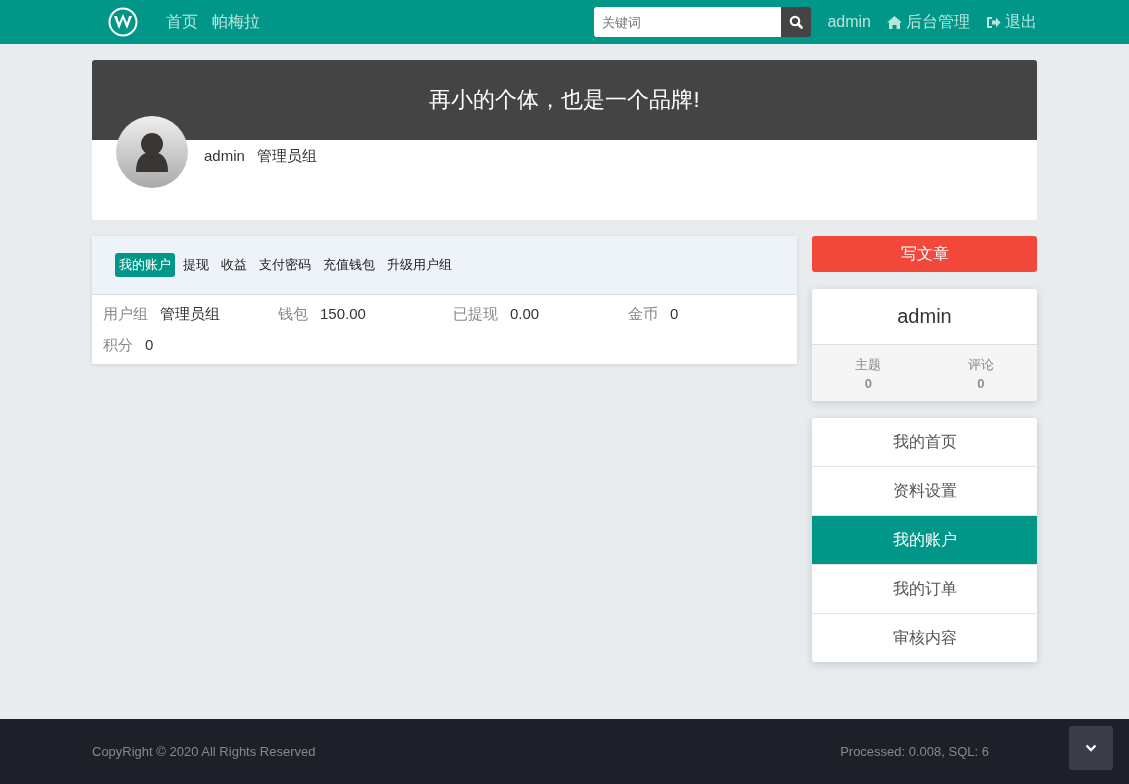  Describe the element at coordinates (349, 265) in the screenshot. I see `tab: 充值钱包` at that location.